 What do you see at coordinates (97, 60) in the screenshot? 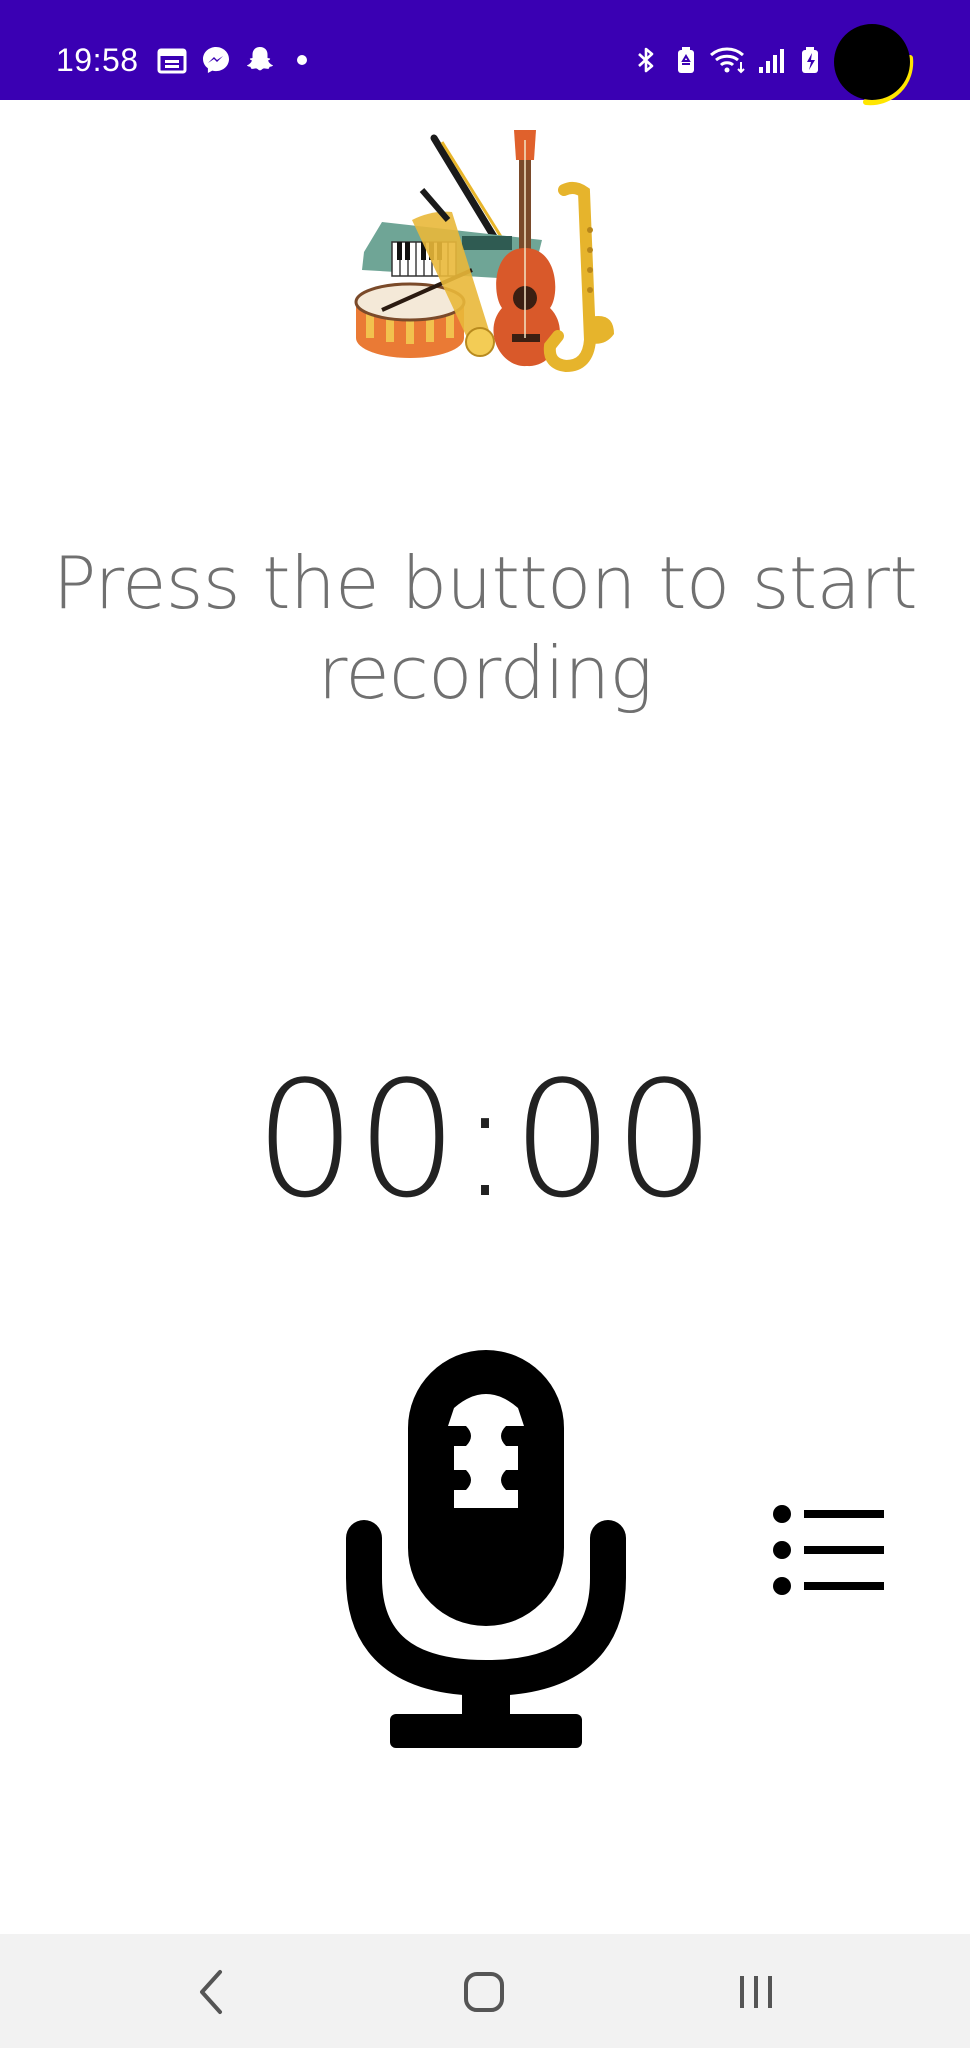
I see `status-time: 19:58` at bounding box center [97, 60].